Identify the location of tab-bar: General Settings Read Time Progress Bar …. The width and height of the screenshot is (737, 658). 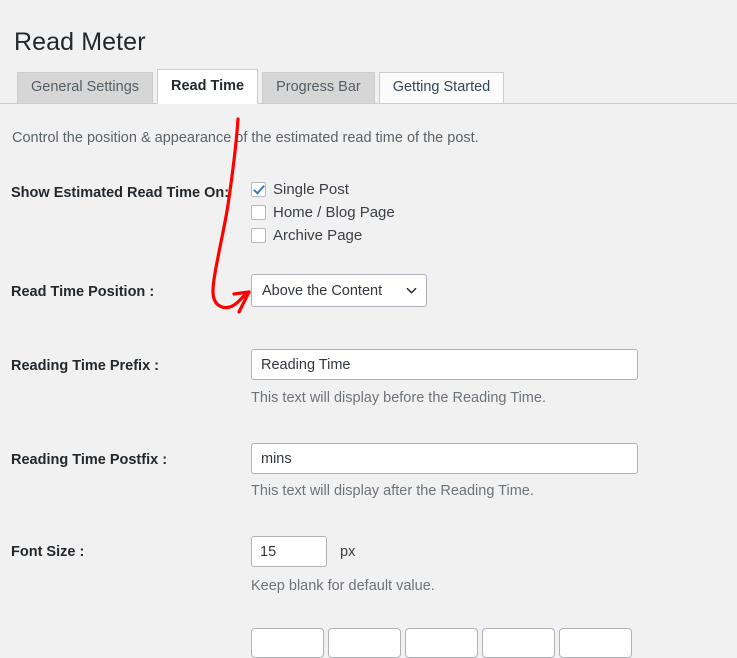
(368, 86).